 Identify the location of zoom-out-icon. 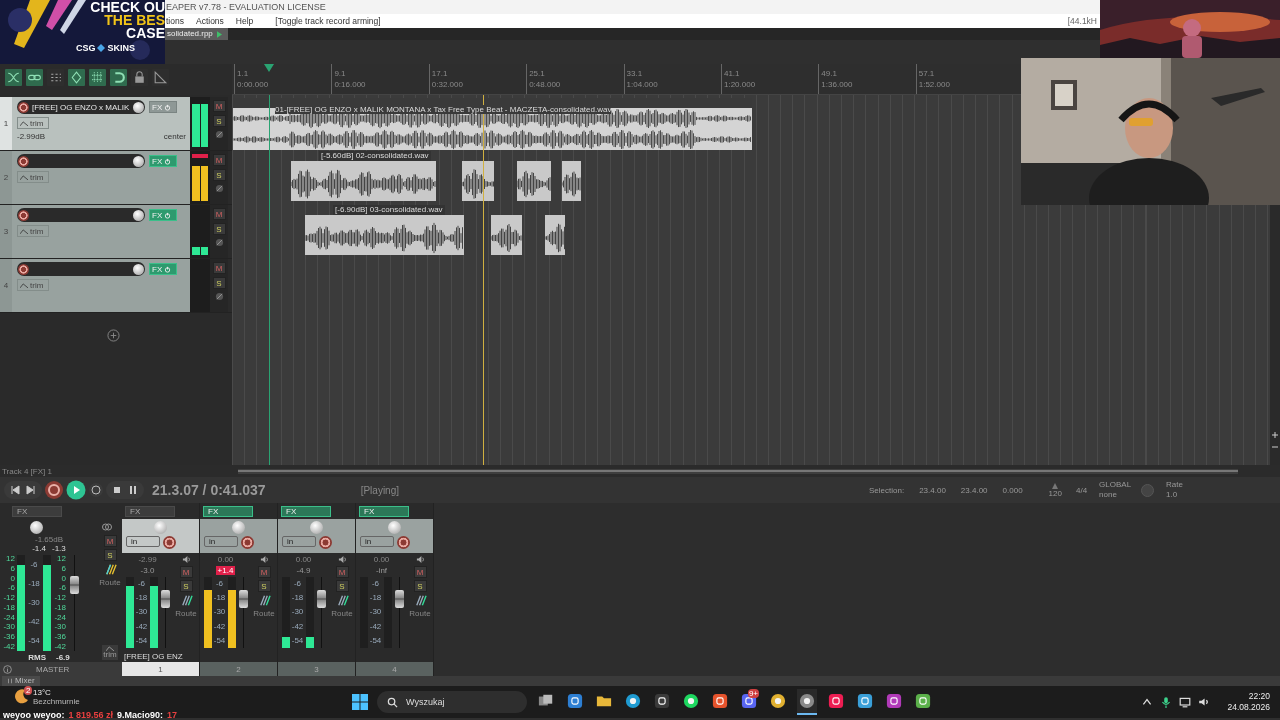
(1275, 447).